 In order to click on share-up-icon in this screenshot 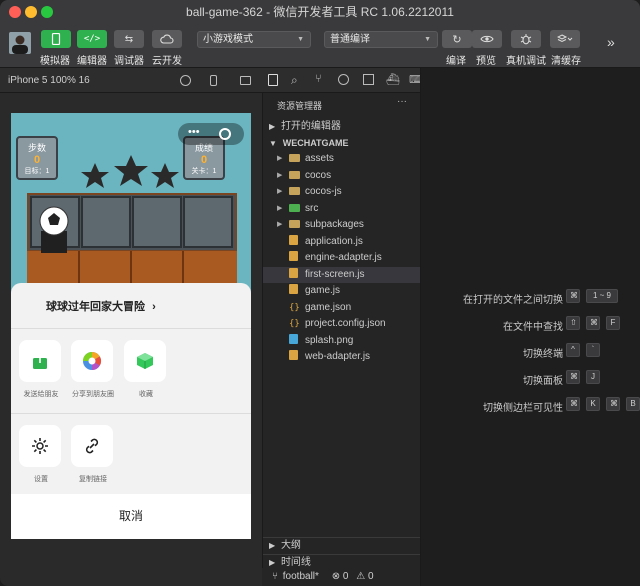, I will do `click(40, 361)`.